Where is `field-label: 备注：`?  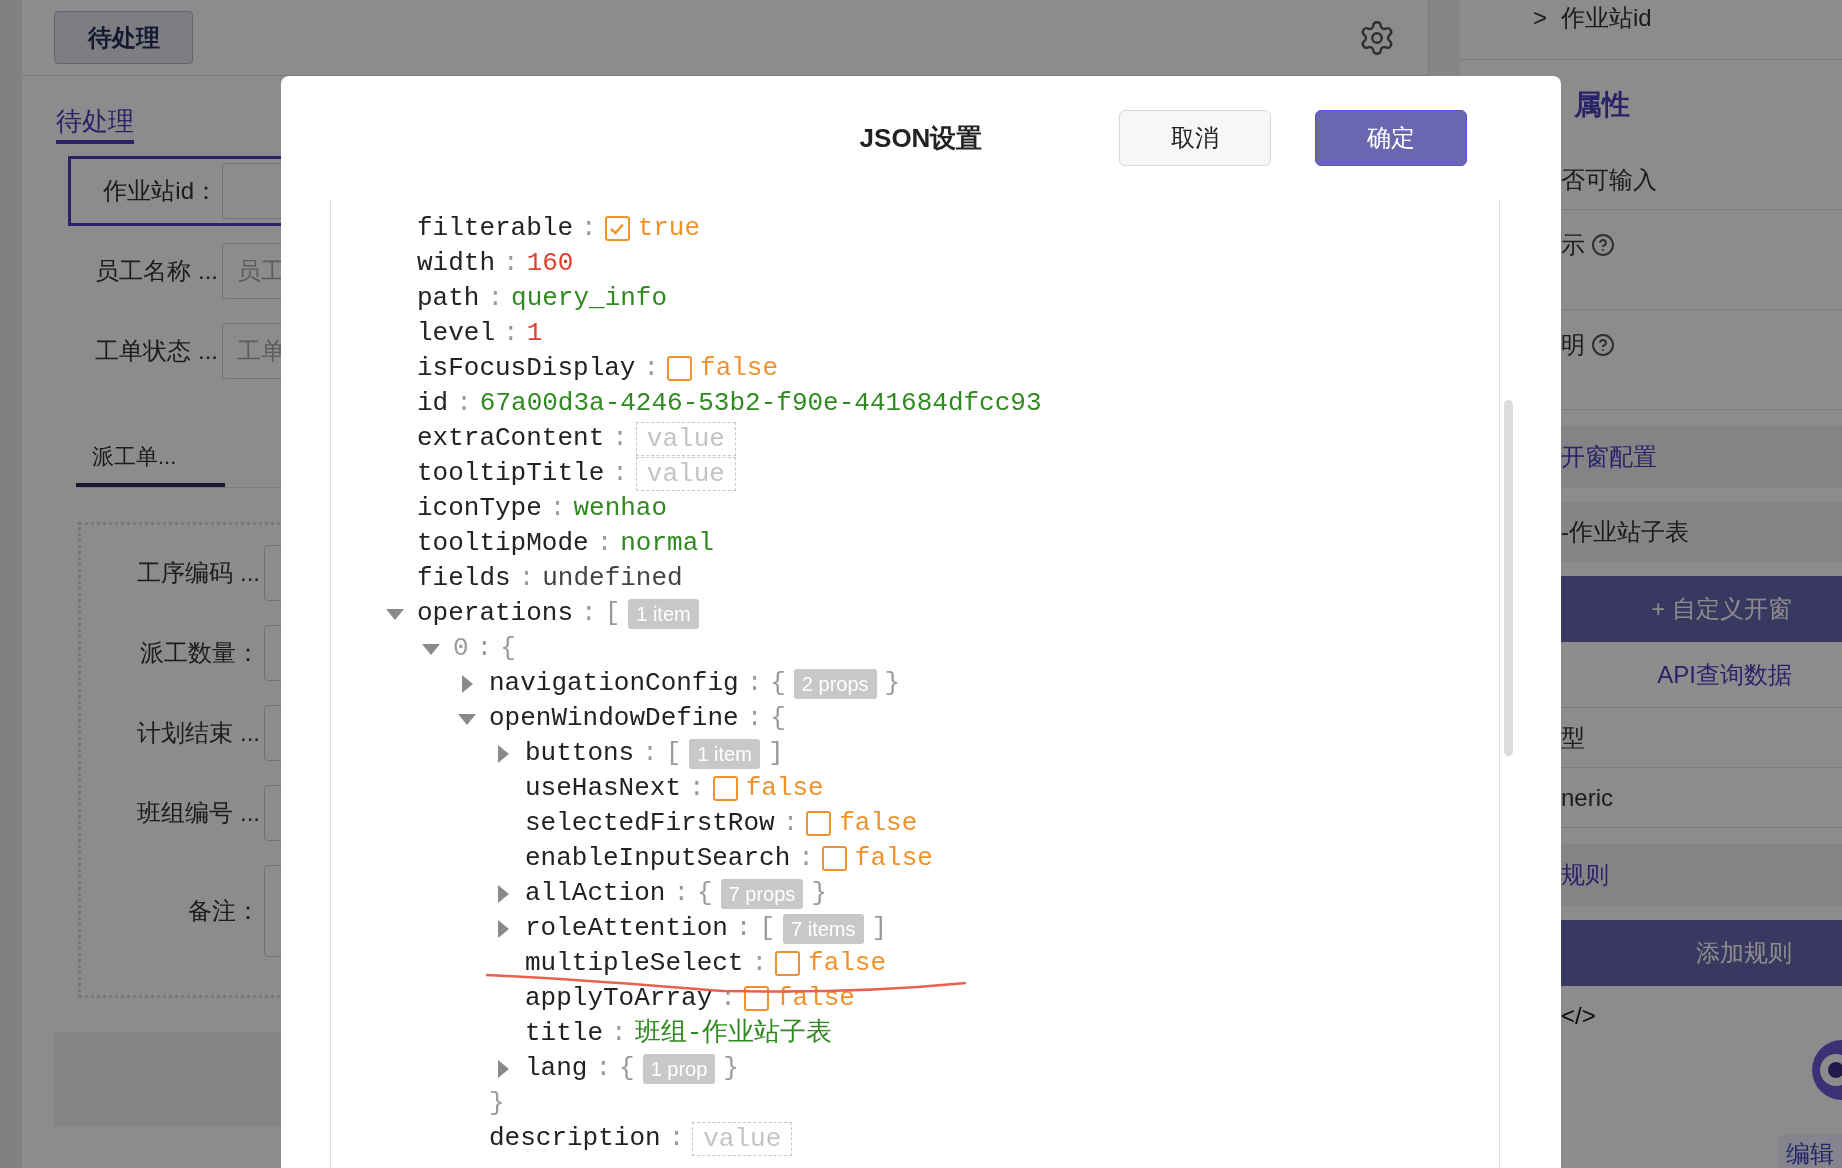 field-label: 备注： is located at coordinates (224, 911).